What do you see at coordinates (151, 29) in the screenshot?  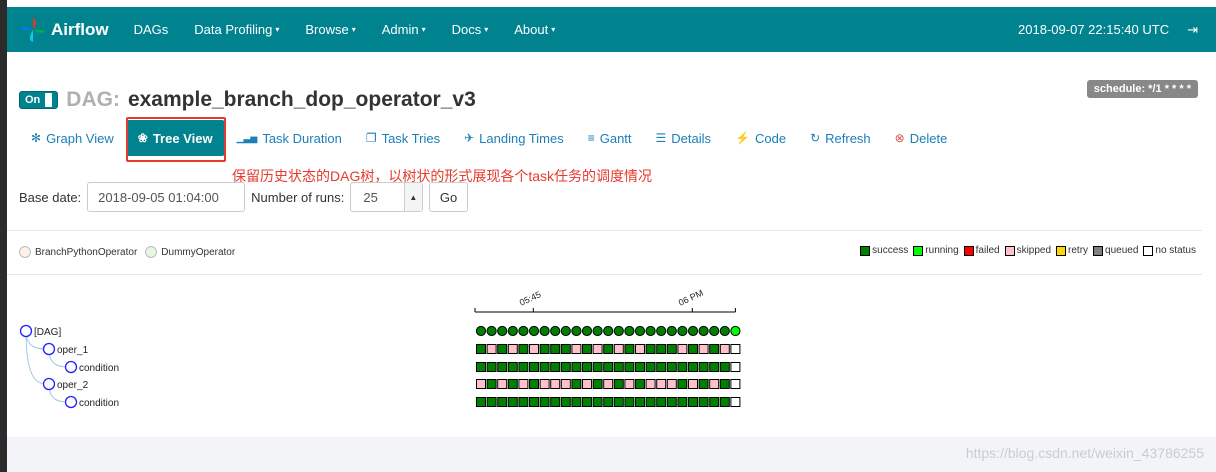 I see `nav-link-dags: DAGs` at bounding box center [151, 29].